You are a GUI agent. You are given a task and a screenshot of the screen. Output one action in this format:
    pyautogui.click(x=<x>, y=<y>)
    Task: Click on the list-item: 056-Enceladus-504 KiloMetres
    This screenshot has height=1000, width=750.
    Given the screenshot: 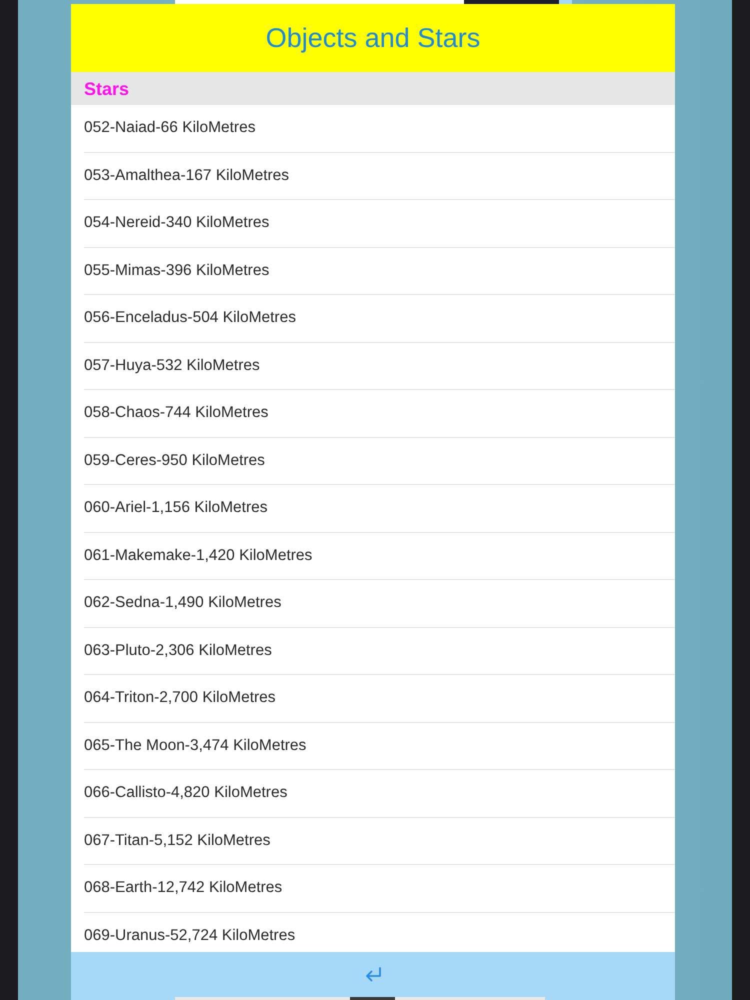 What is the action you would take?
    pyautogui.click(x=379, y=318)
    